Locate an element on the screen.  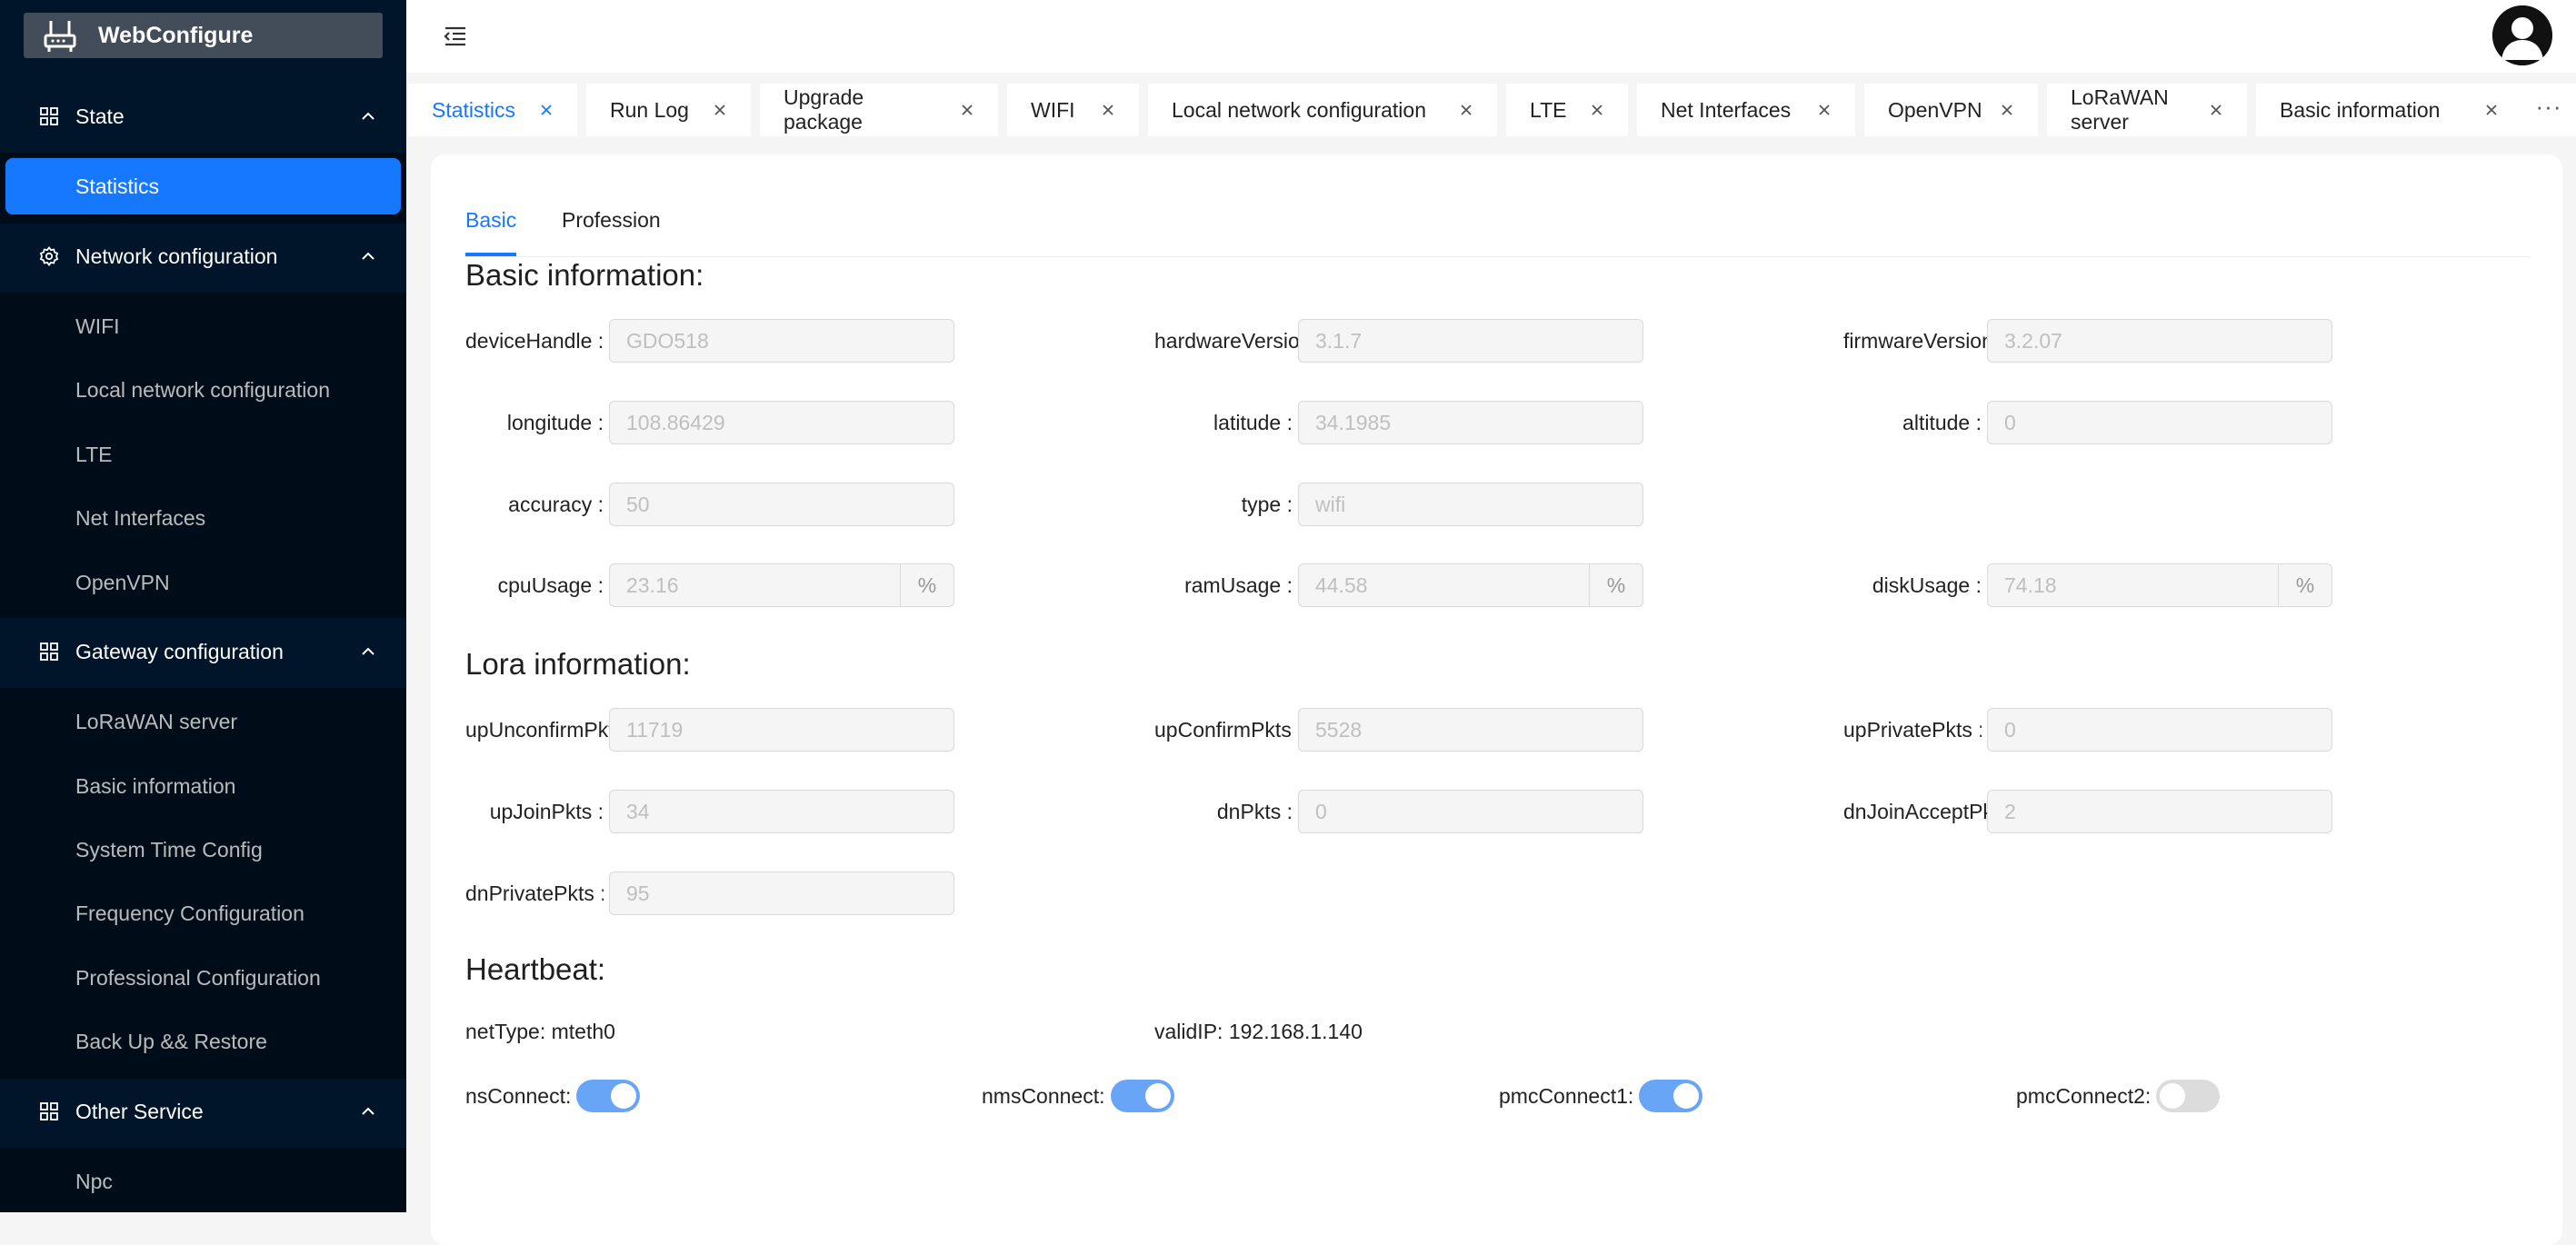
menu-group-label: Other Service is located at coordinates (139, 1111).